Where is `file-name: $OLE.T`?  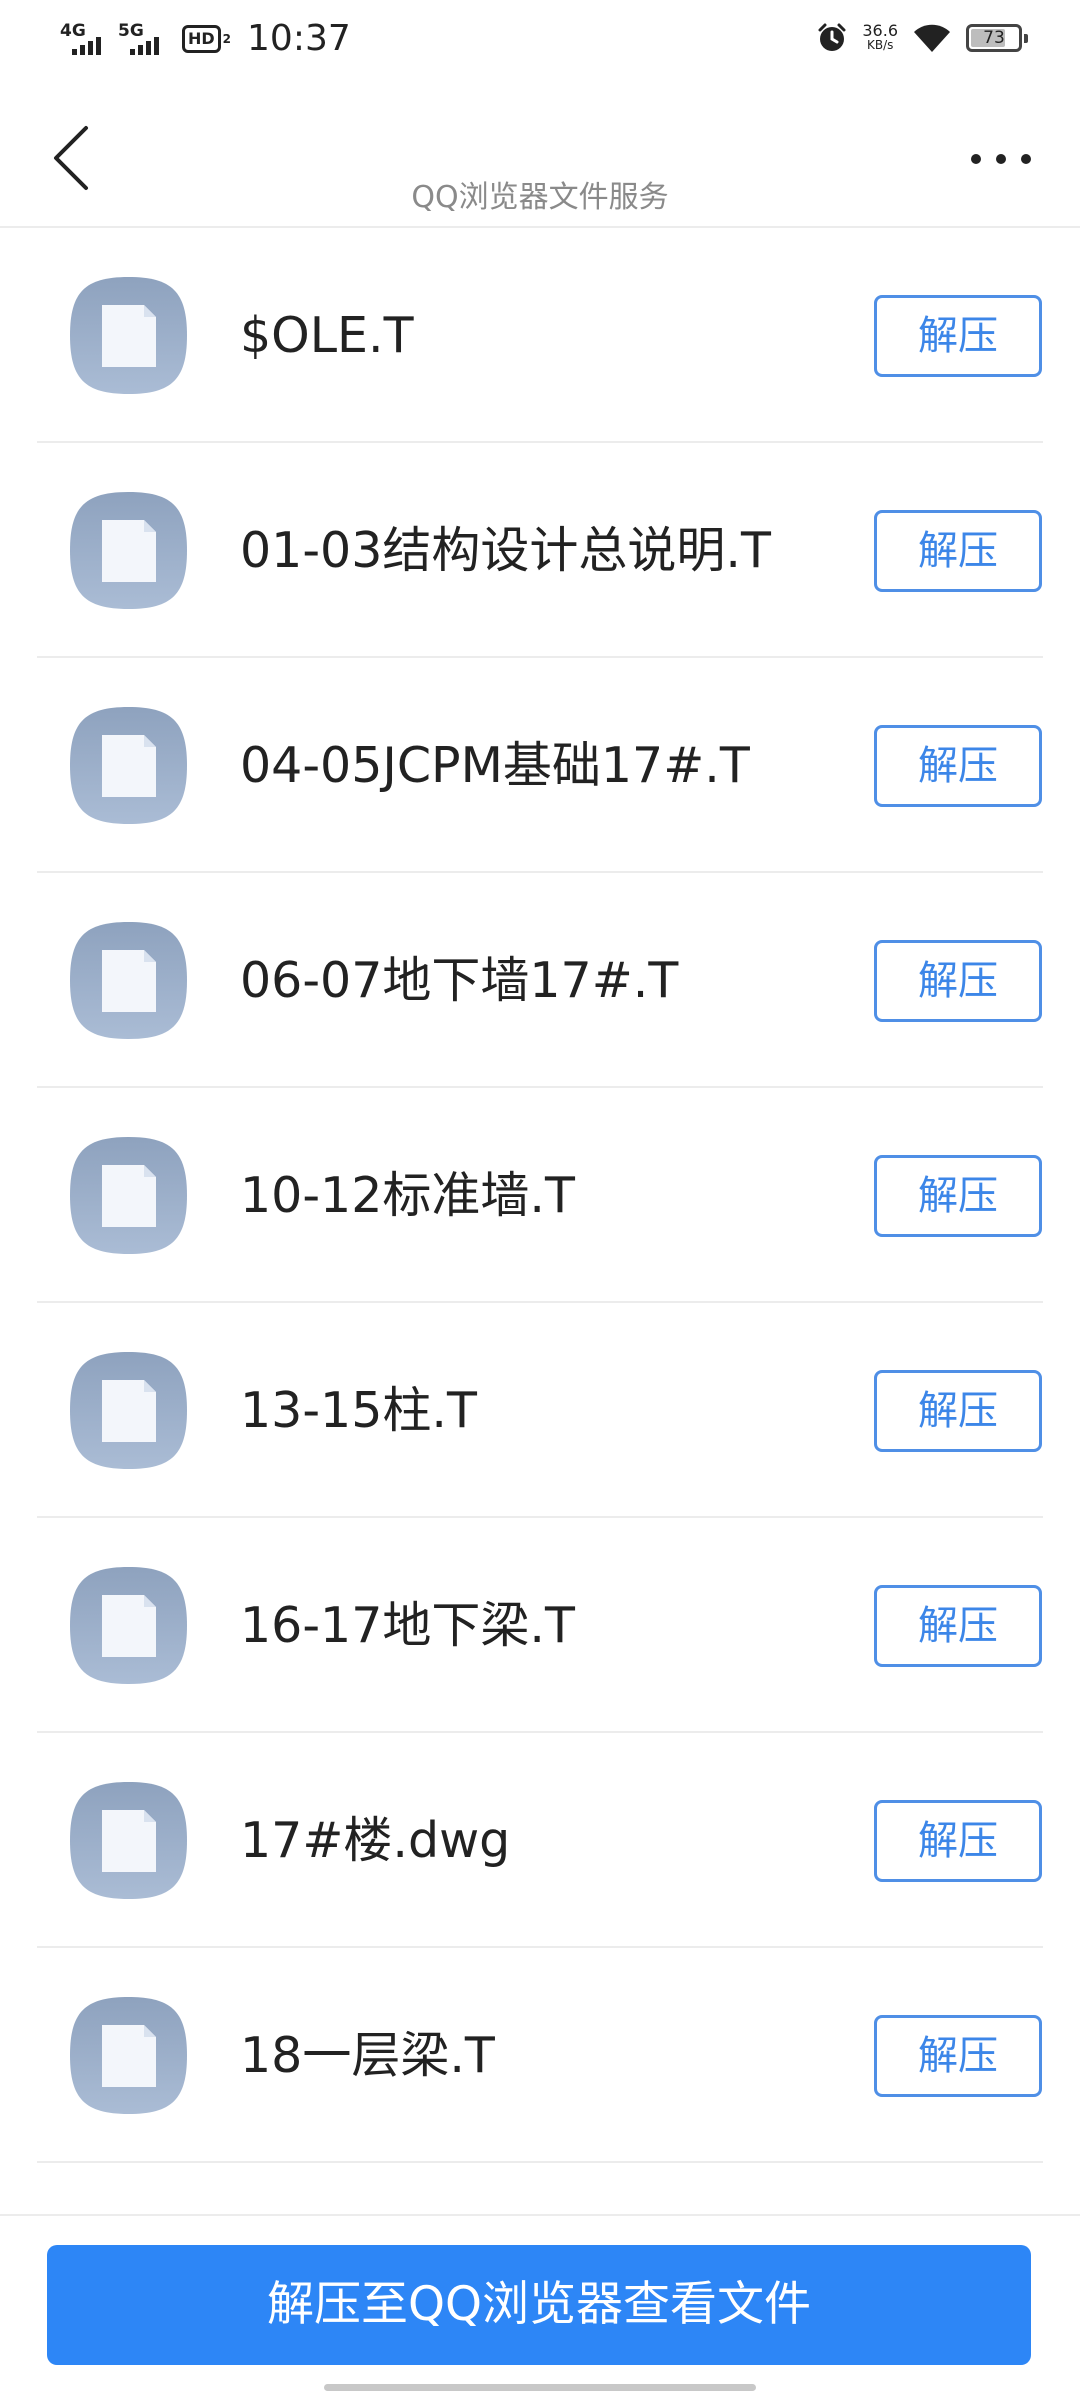 file-name: $OLE.T is located at coordinates (327, 335).